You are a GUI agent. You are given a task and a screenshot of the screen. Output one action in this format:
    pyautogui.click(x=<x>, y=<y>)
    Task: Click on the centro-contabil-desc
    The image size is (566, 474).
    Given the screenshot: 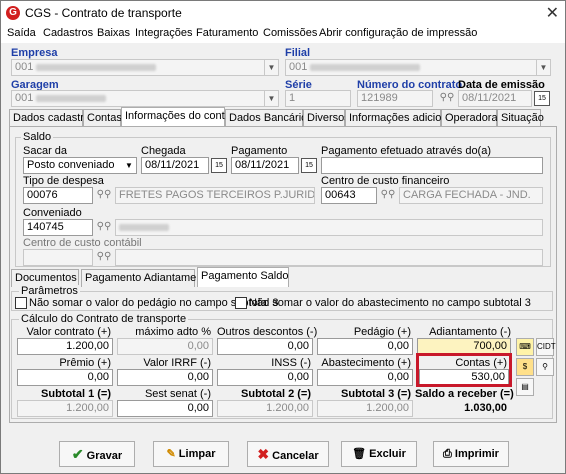 What is the action you would take?
    pyautogui.click(x=329, y=257)
    